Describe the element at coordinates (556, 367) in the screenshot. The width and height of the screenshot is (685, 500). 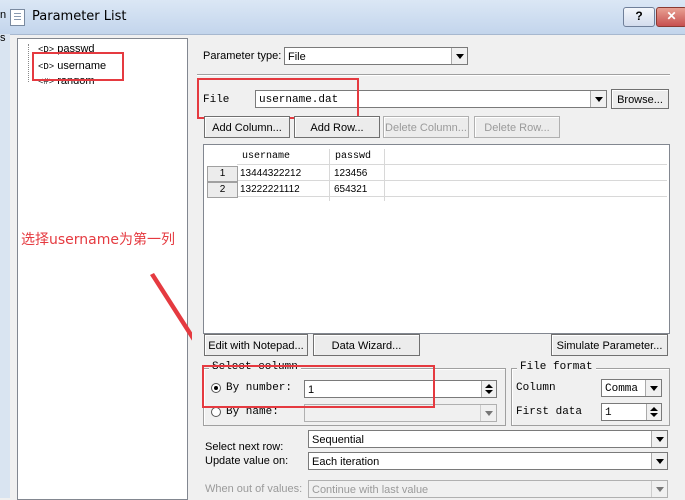
I see `file-format-legend: File format` at that location.